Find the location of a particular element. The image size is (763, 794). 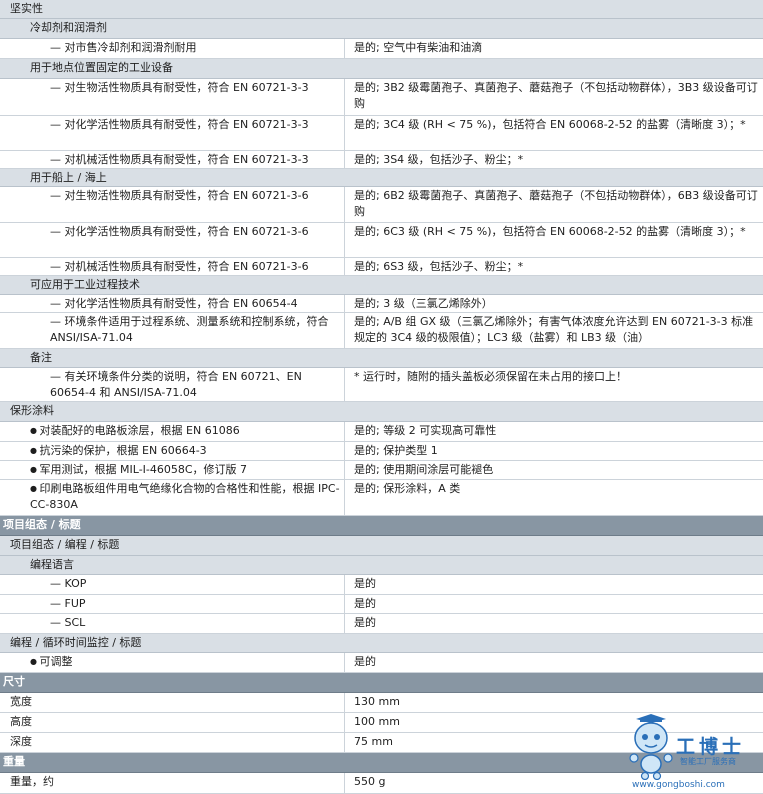

subsection-title: 备注 is located at coordinates (41, 357).